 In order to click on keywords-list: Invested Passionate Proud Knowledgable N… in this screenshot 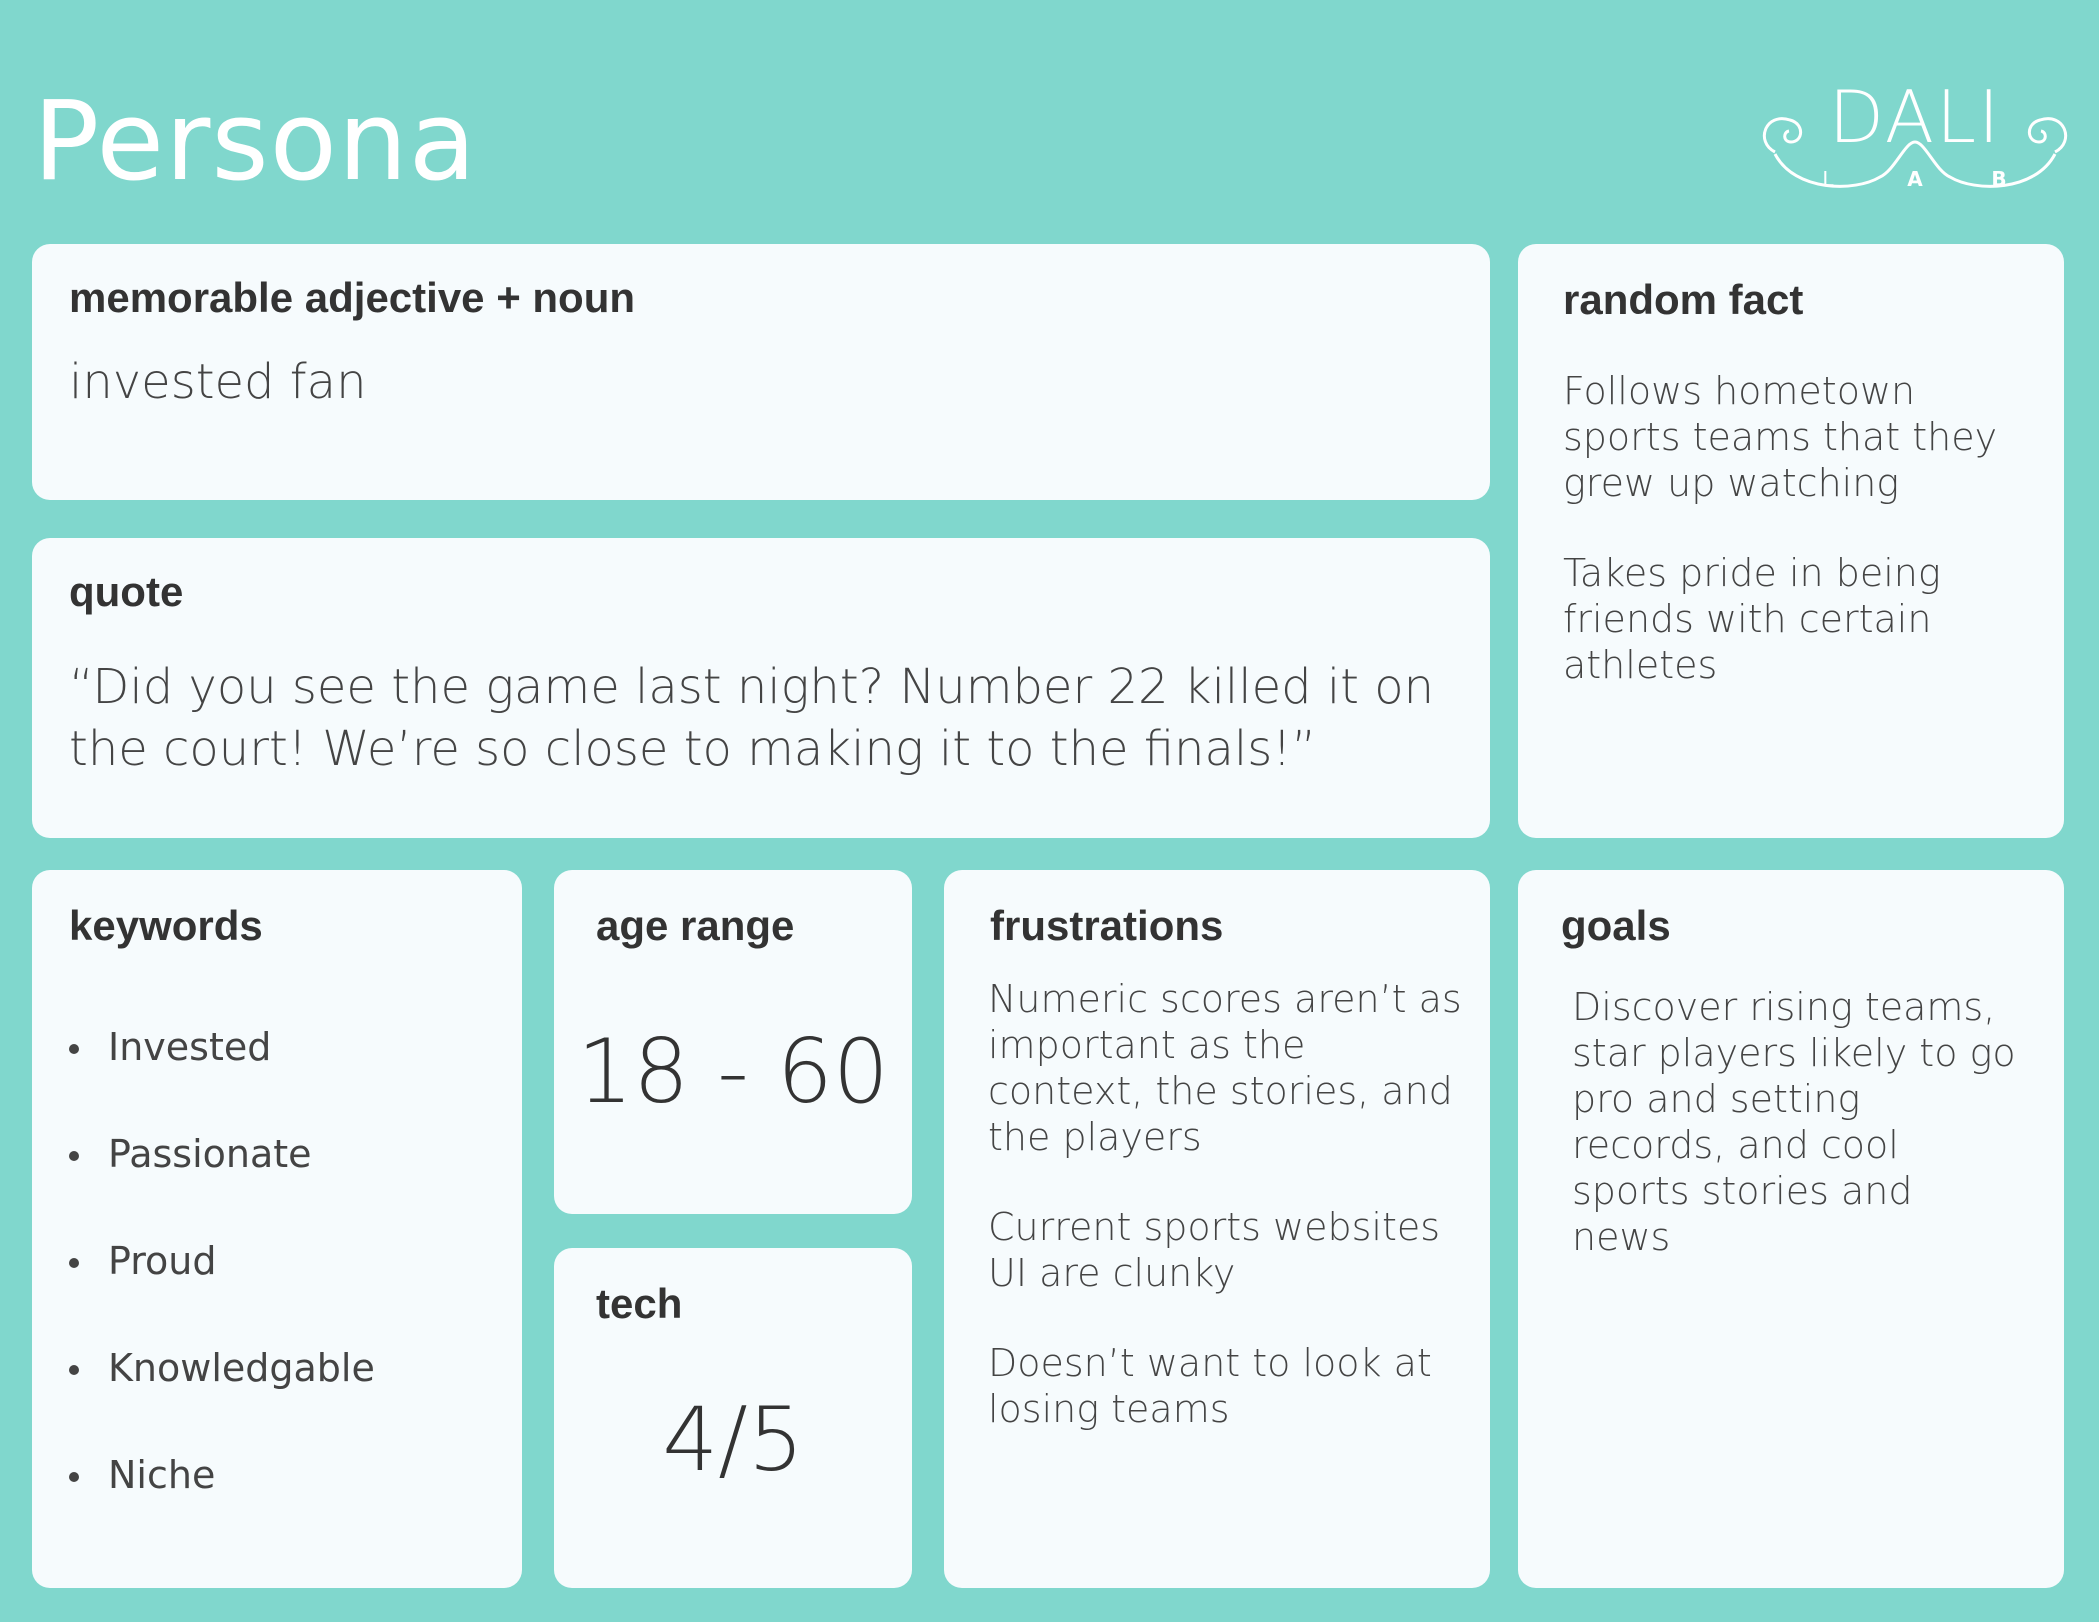, I will do `click(203, 1292)`.